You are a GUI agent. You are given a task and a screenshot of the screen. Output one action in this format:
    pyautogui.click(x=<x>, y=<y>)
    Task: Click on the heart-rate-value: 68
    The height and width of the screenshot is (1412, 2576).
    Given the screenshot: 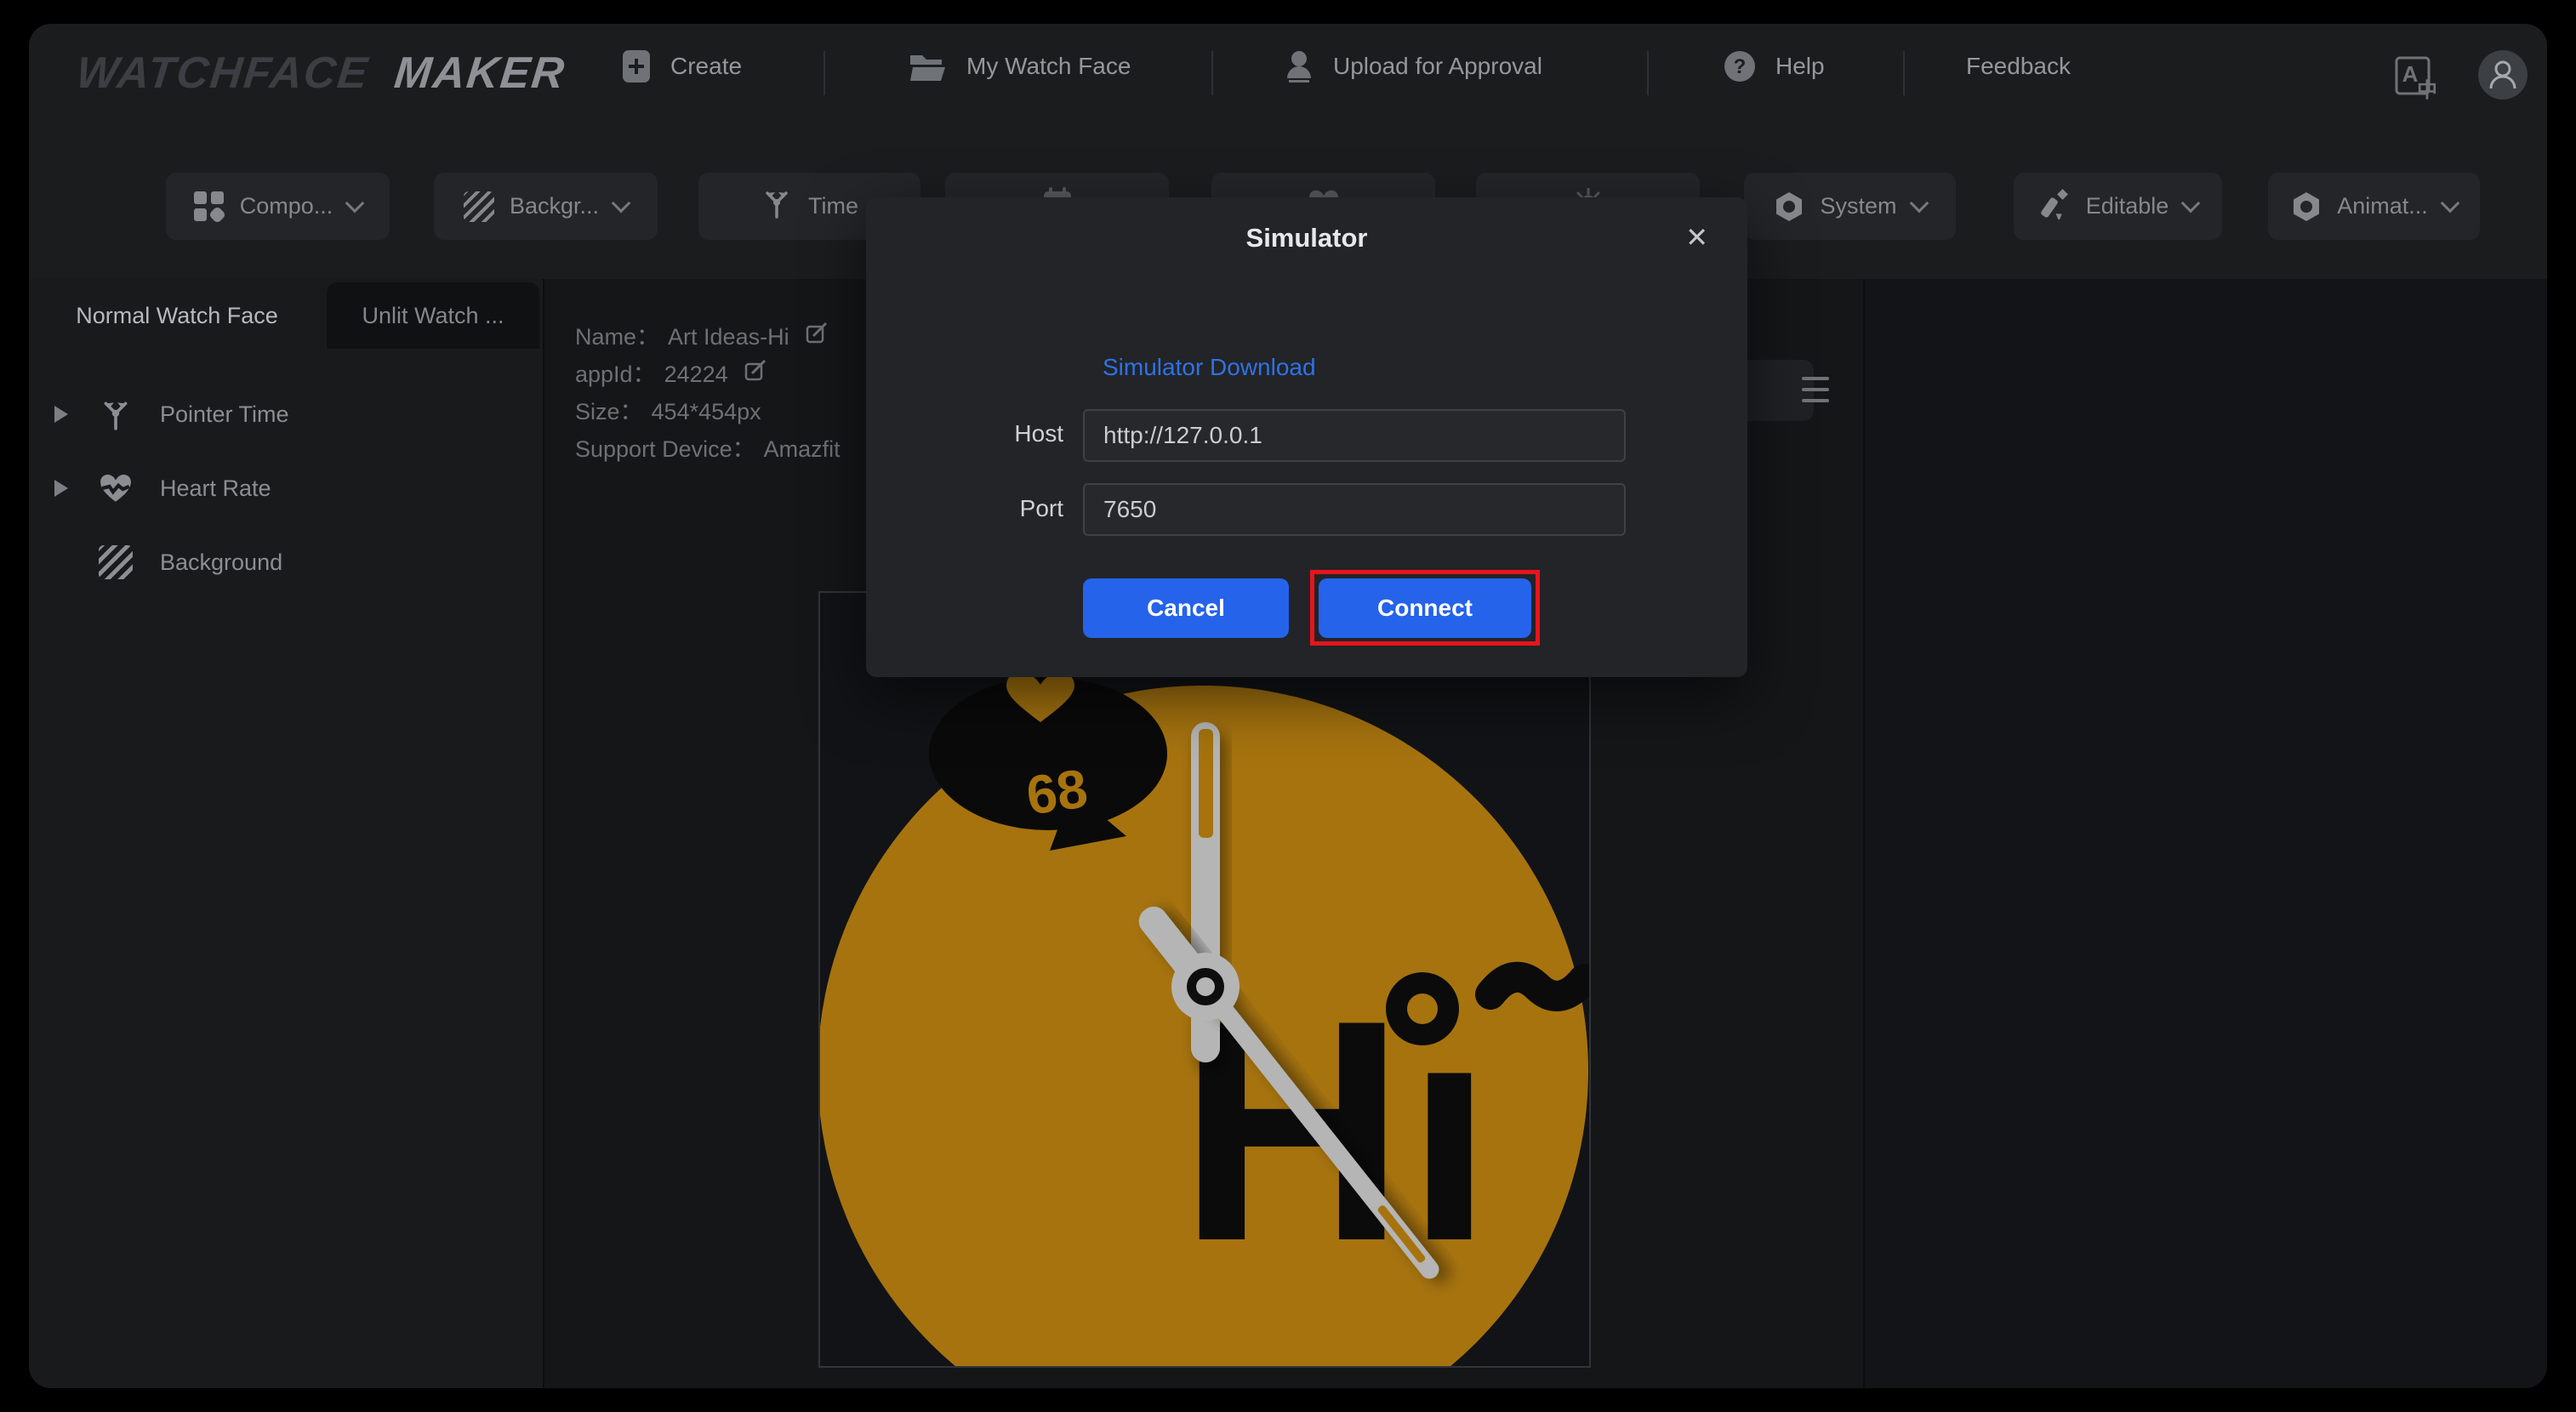 What is the action you would take?
    pyautogui.click(x=1057, y=791)
    